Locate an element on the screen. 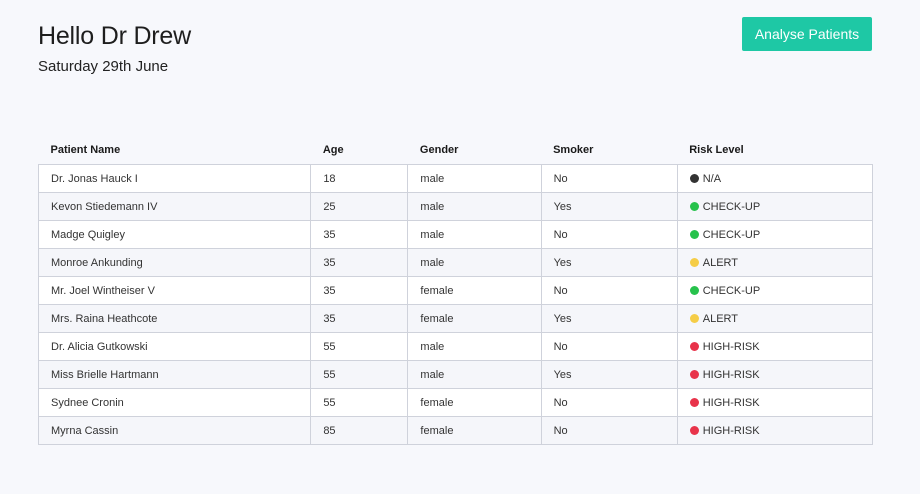 The image size is (920, 494). table-row: Mr. Joel Wintheiser V 35 female No CHECK-UP is located at coordinates (455, 290).